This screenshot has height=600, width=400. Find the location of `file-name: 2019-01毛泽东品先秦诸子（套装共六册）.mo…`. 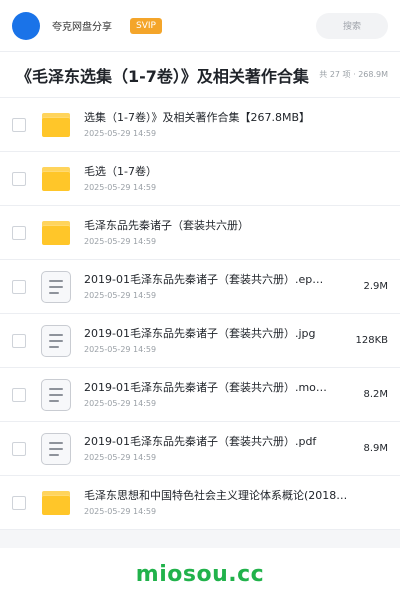

file-name: 2019-01毛泽东品先秦诸子（套装共六册）.mo… is located at coordinates (205, 387).